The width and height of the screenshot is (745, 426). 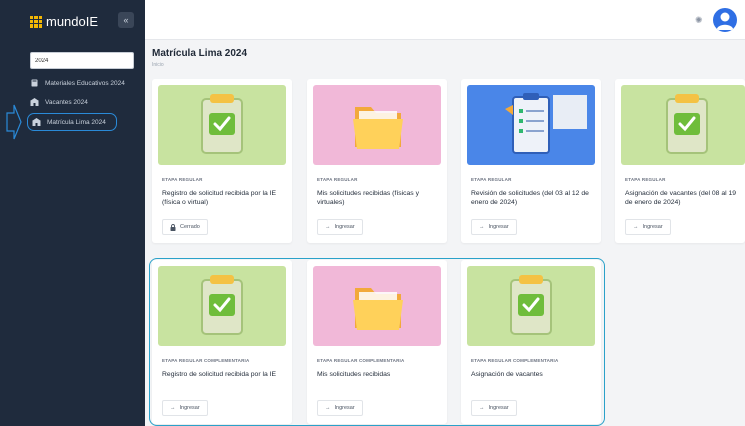 I want to click on lock-icon, so click(x=173, y=227).